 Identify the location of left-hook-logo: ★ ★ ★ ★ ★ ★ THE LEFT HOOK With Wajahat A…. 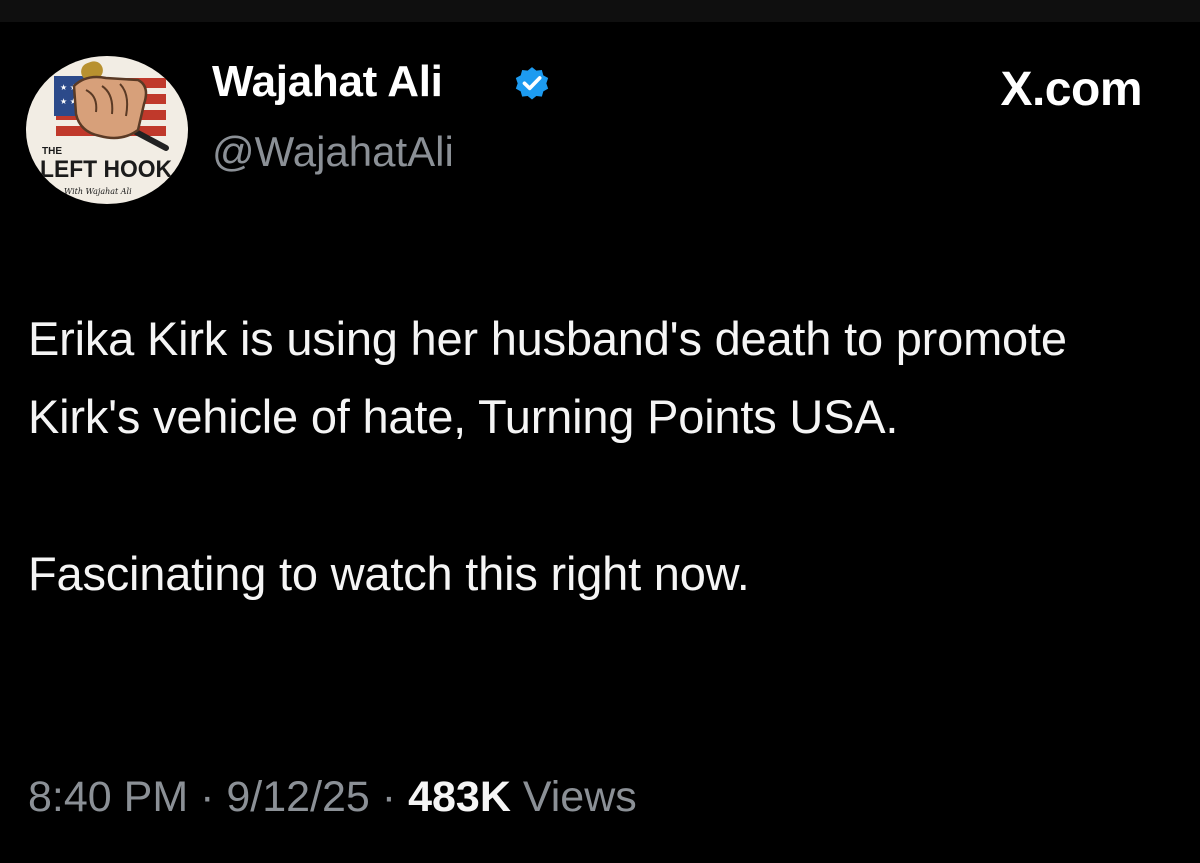
(106, 128).